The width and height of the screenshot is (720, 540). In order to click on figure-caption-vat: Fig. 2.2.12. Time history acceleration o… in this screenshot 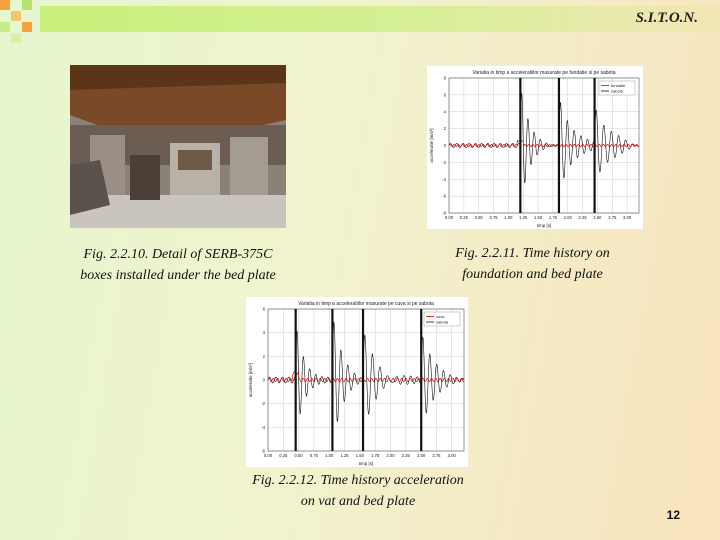, I will do `click(358, 491)`.